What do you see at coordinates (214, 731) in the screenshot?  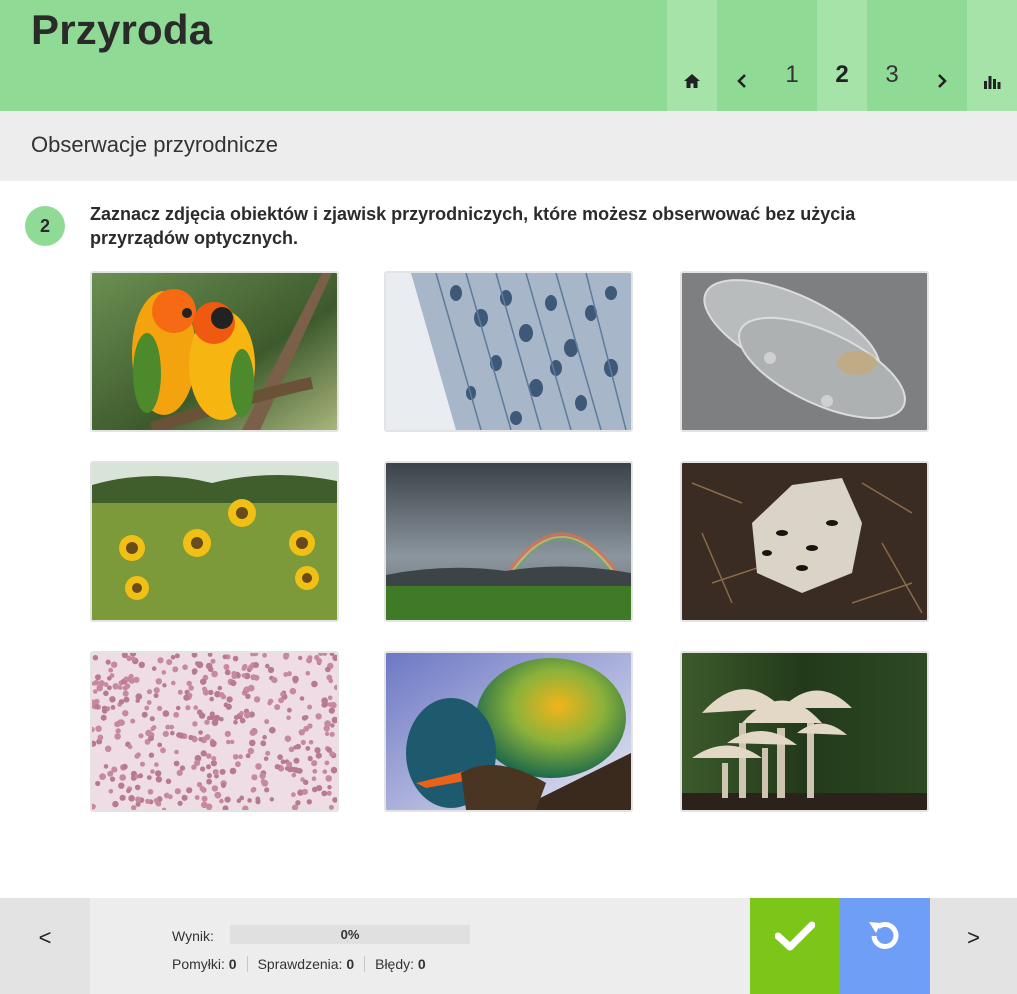 I see `blood-cells-microscope-photo` at bounding box center [214, 731].